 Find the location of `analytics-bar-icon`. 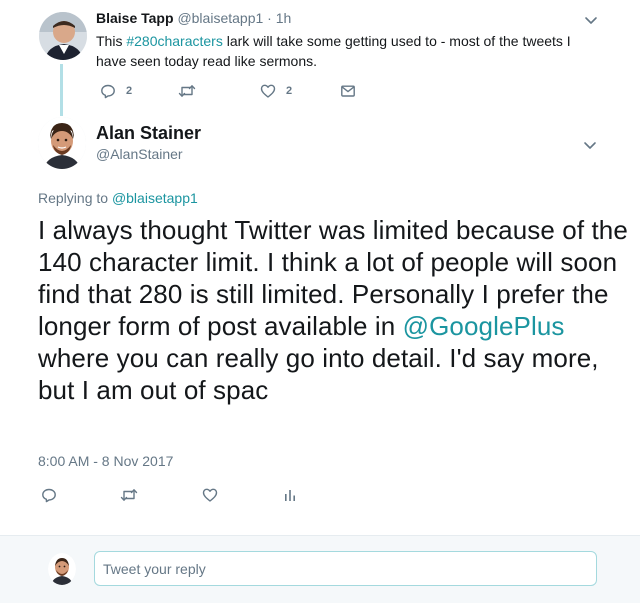

analytics-bar-icon is located at coordinates (290, 495).